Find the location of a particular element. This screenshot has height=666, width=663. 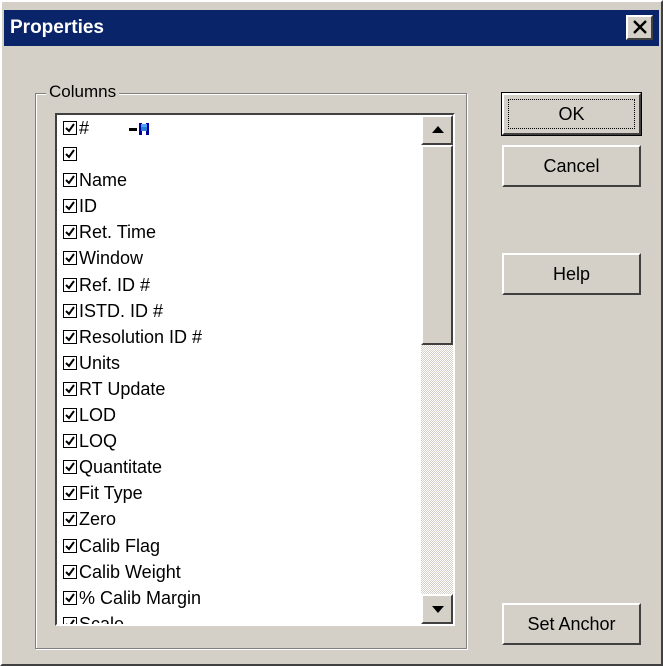

columns-group-label: Columns is located at coordinates (83, 92).